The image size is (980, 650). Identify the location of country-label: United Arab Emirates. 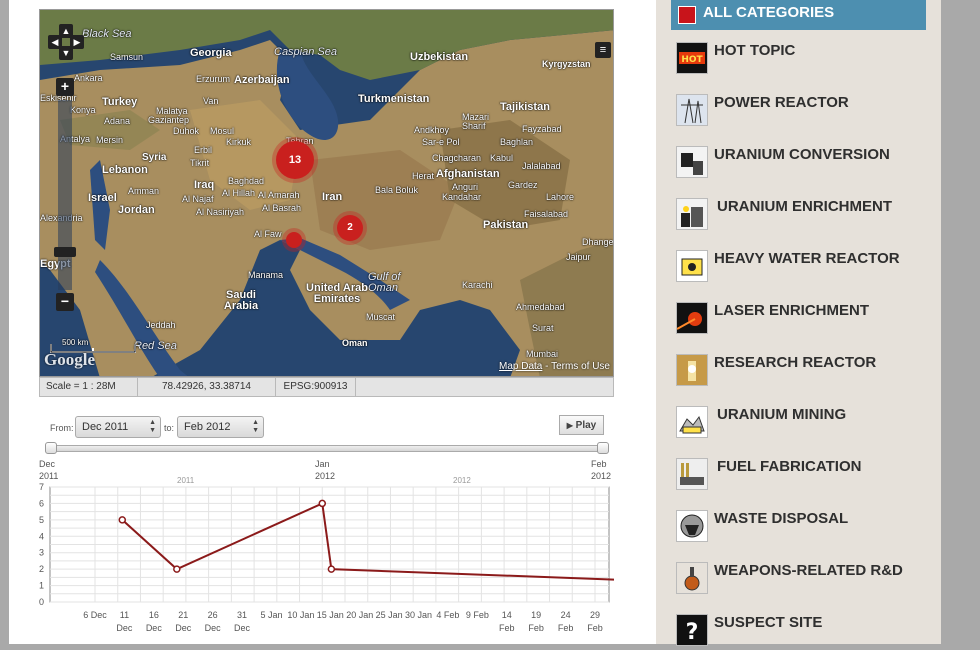
(337, 293).